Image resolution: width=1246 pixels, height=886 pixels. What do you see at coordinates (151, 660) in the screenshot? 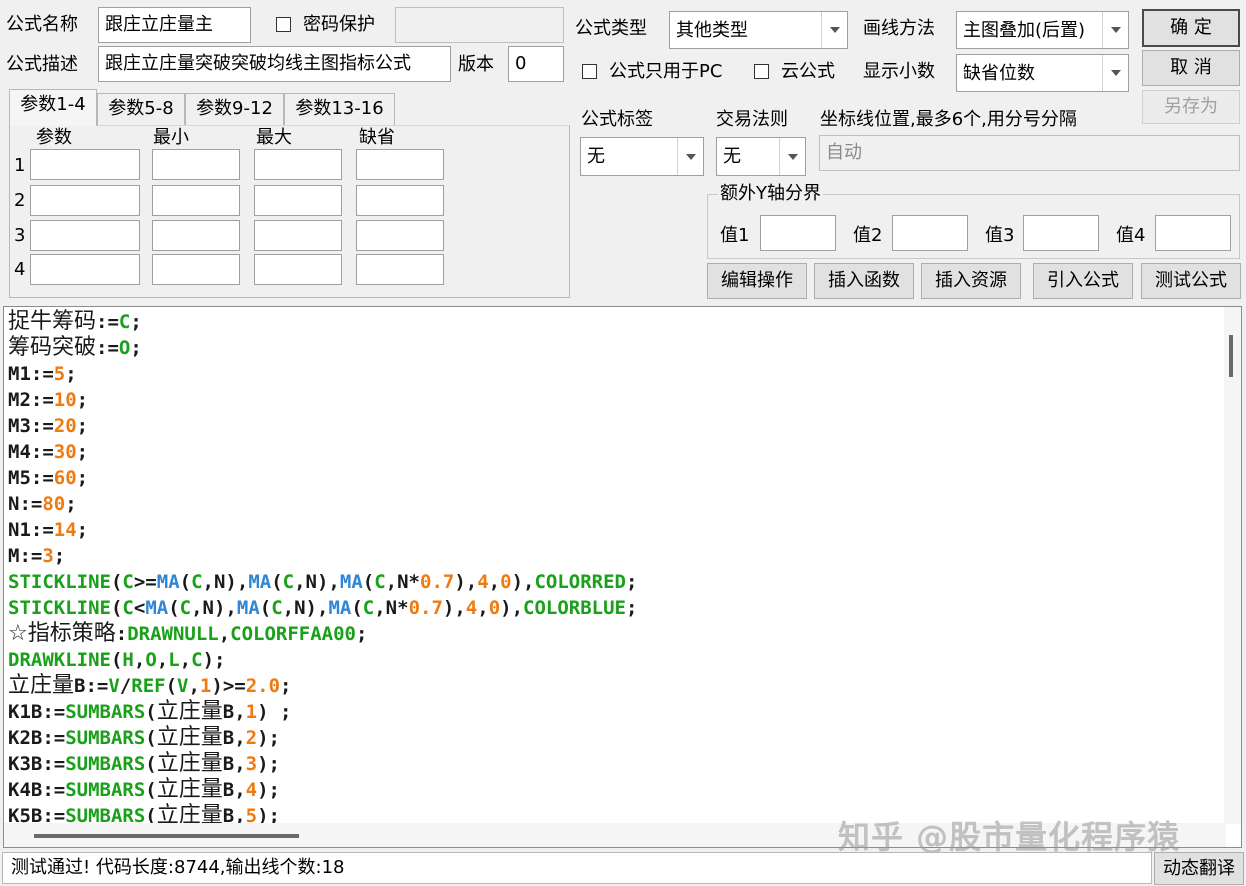
I see `code-token: O` at bounding box center [151, 660].